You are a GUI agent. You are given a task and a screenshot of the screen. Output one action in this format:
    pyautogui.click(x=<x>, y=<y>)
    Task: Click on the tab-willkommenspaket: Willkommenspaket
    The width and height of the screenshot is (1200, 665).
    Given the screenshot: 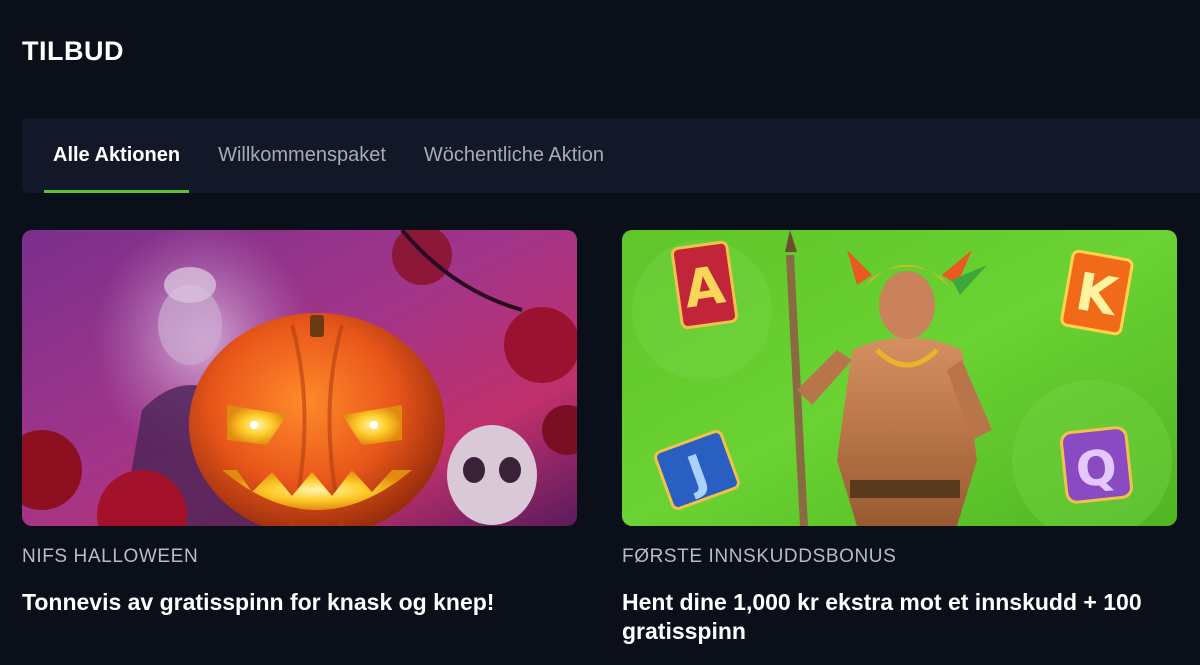 What is the action you would take?
    pyautogui.click(x=302, y=155)
    